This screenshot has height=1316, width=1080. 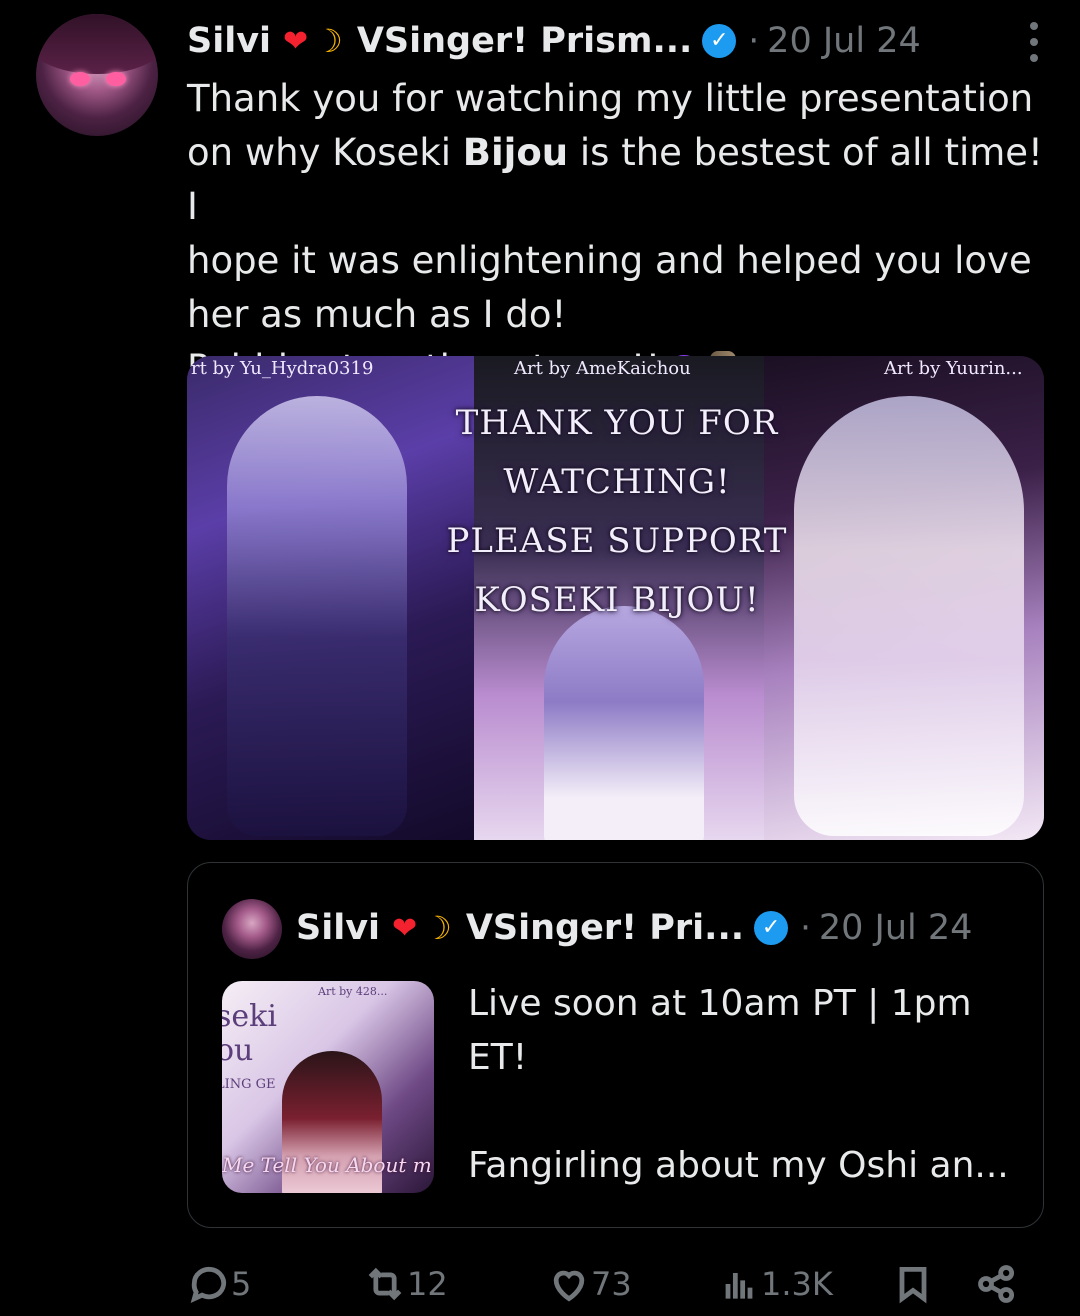 I want to click on views-chart-icon, so click(x=739, y=1286).